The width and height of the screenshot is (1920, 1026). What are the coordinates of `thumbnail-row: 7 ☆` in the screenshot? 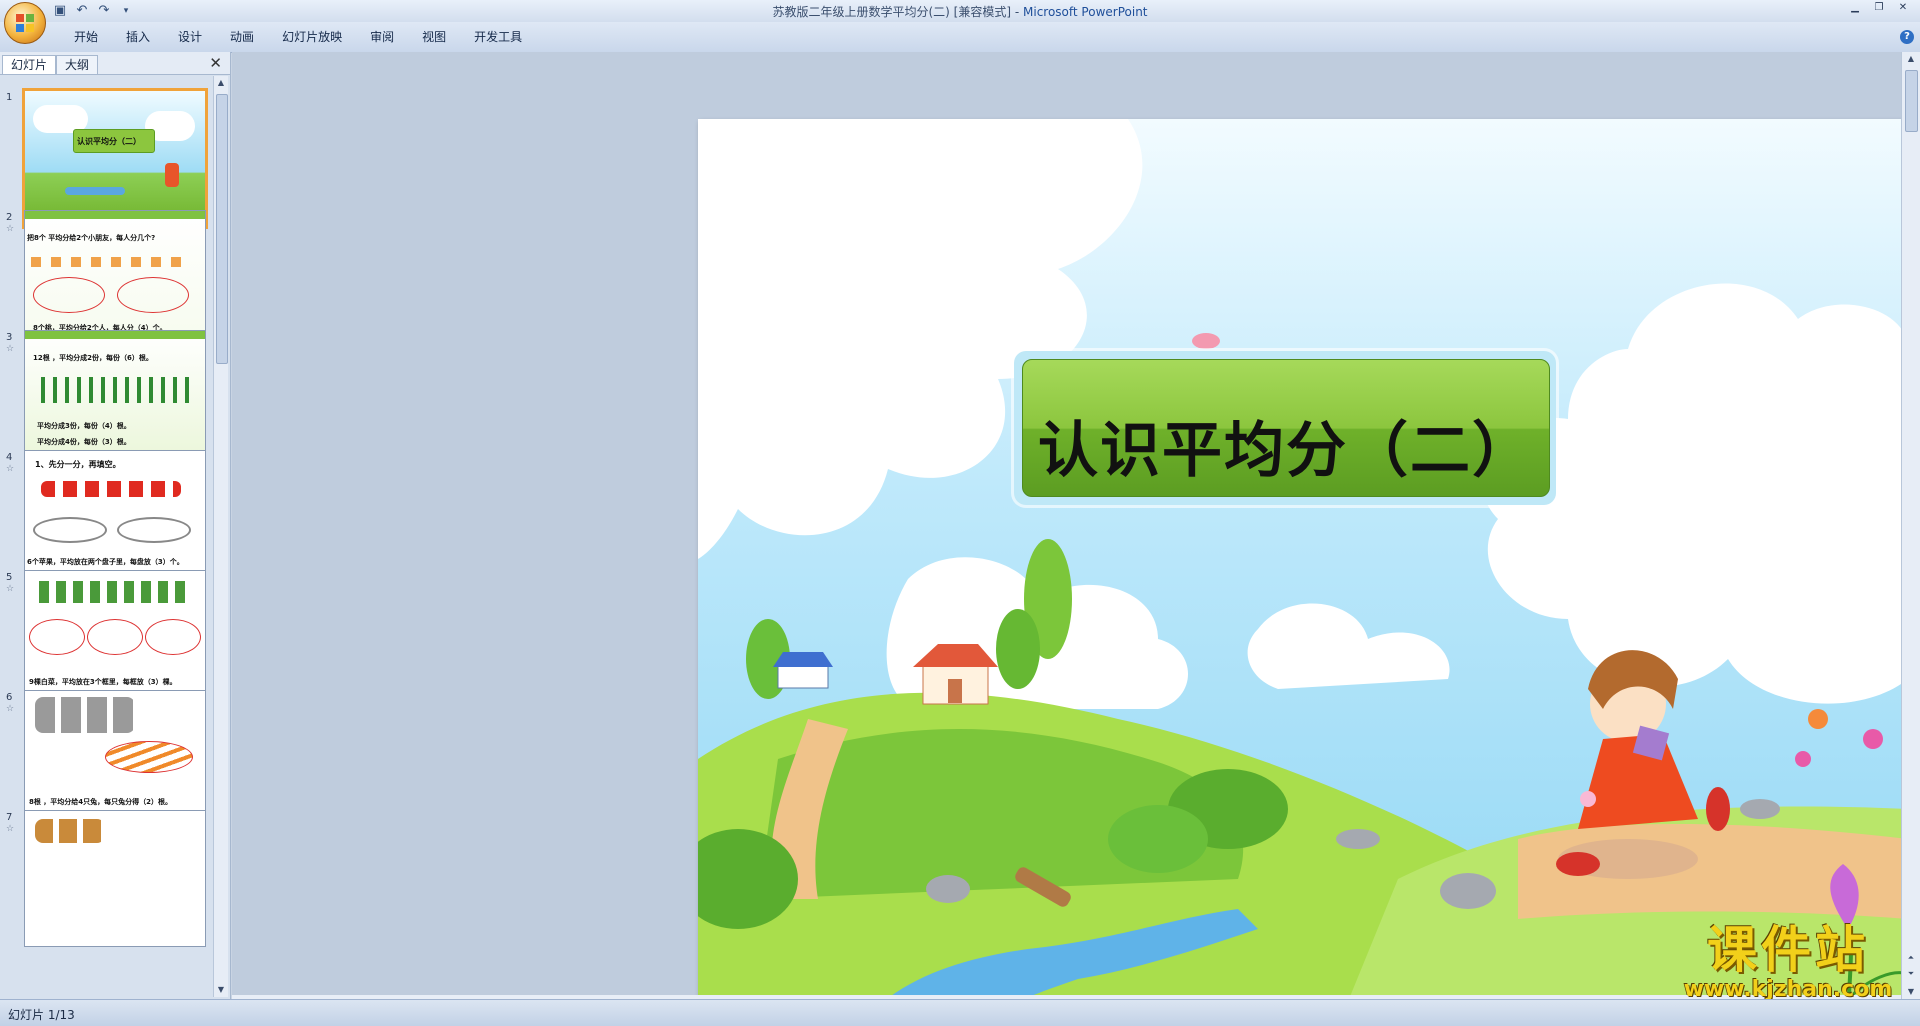 It's located at (106, 880).